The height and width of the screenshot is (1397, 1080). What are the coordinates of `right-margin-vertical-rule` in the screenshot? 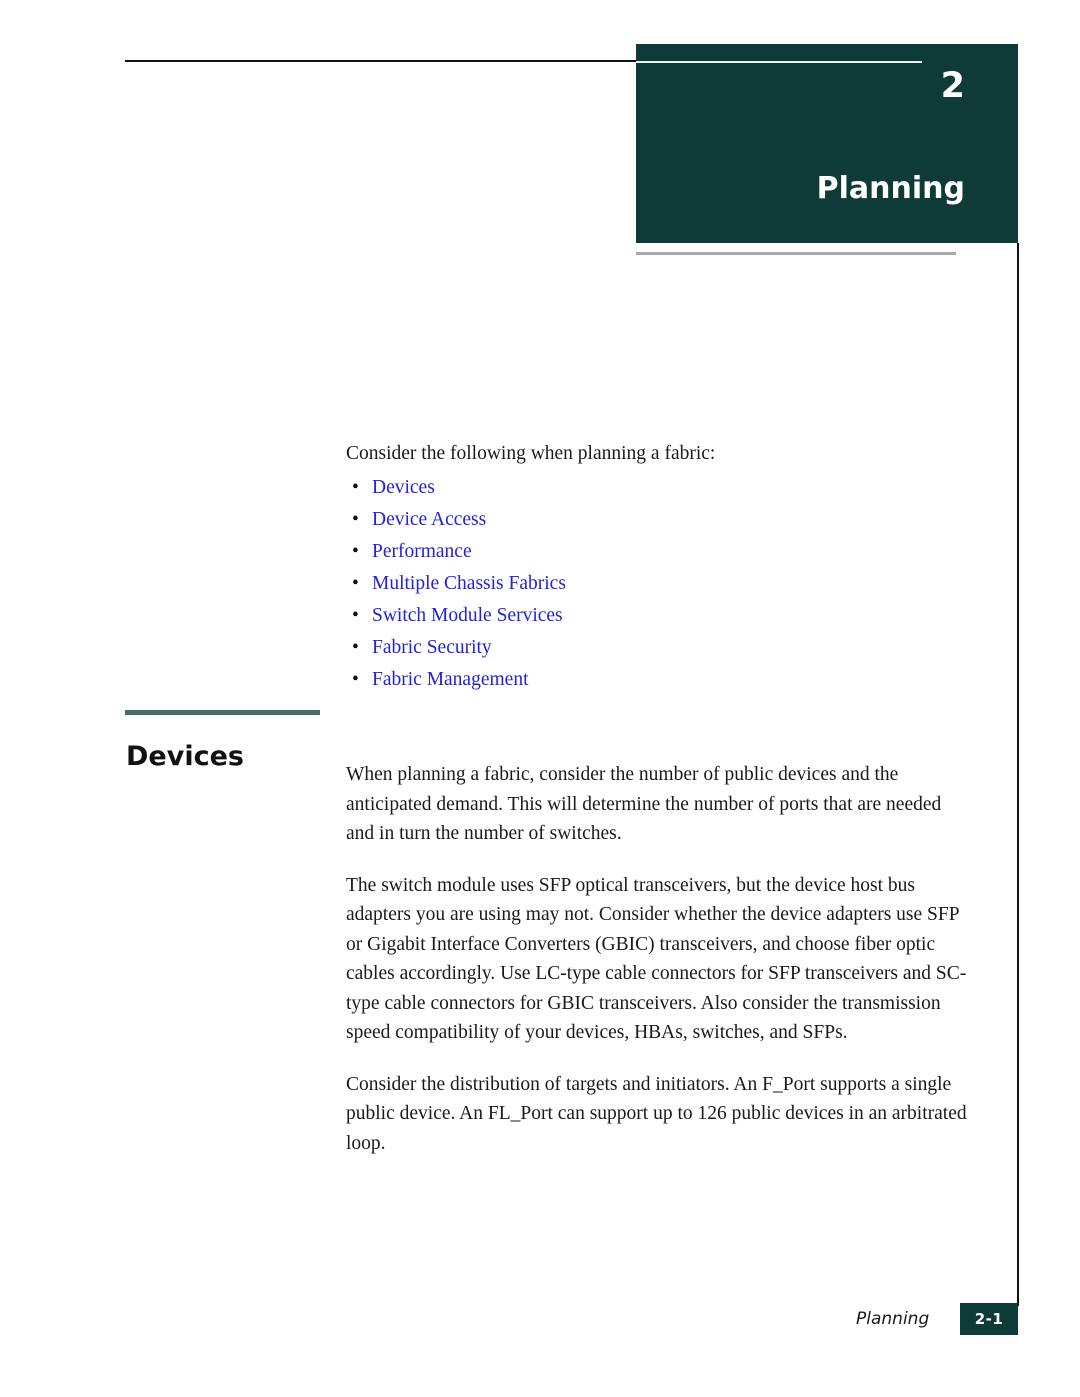 It's located at (1018, 774).